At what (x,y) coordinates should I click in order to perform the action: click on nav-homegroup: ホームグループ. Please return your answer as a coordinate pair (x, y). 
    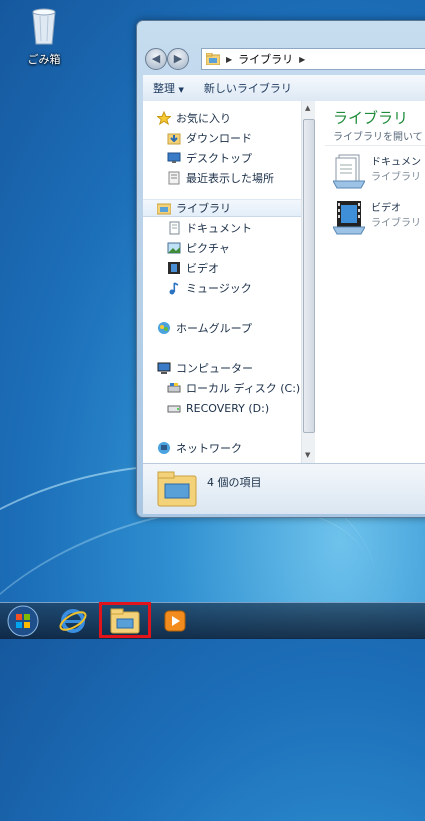
    Looking at the image, I should click on (204, 328).